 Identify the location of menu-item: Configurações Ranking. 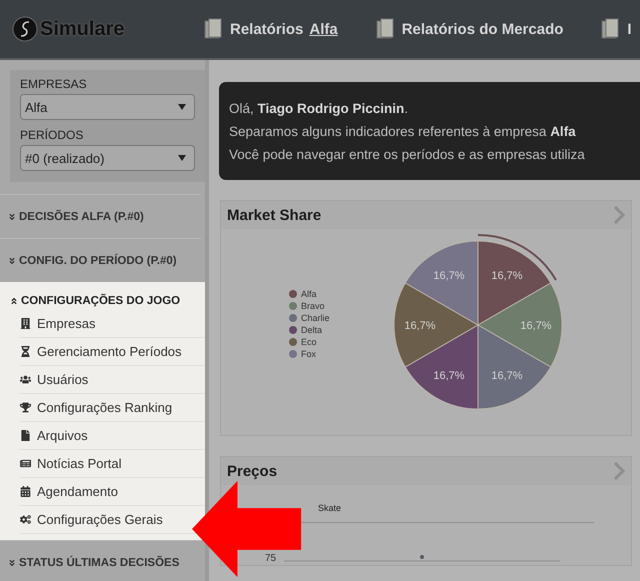
(96, 407).